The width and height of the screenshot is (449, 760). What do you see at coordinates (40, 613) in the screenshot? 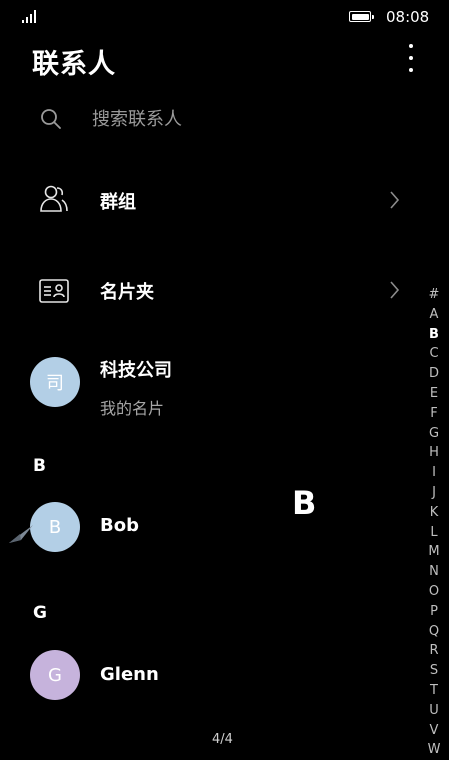
I see `section-header-g: G` at bounding box center [40, 613].